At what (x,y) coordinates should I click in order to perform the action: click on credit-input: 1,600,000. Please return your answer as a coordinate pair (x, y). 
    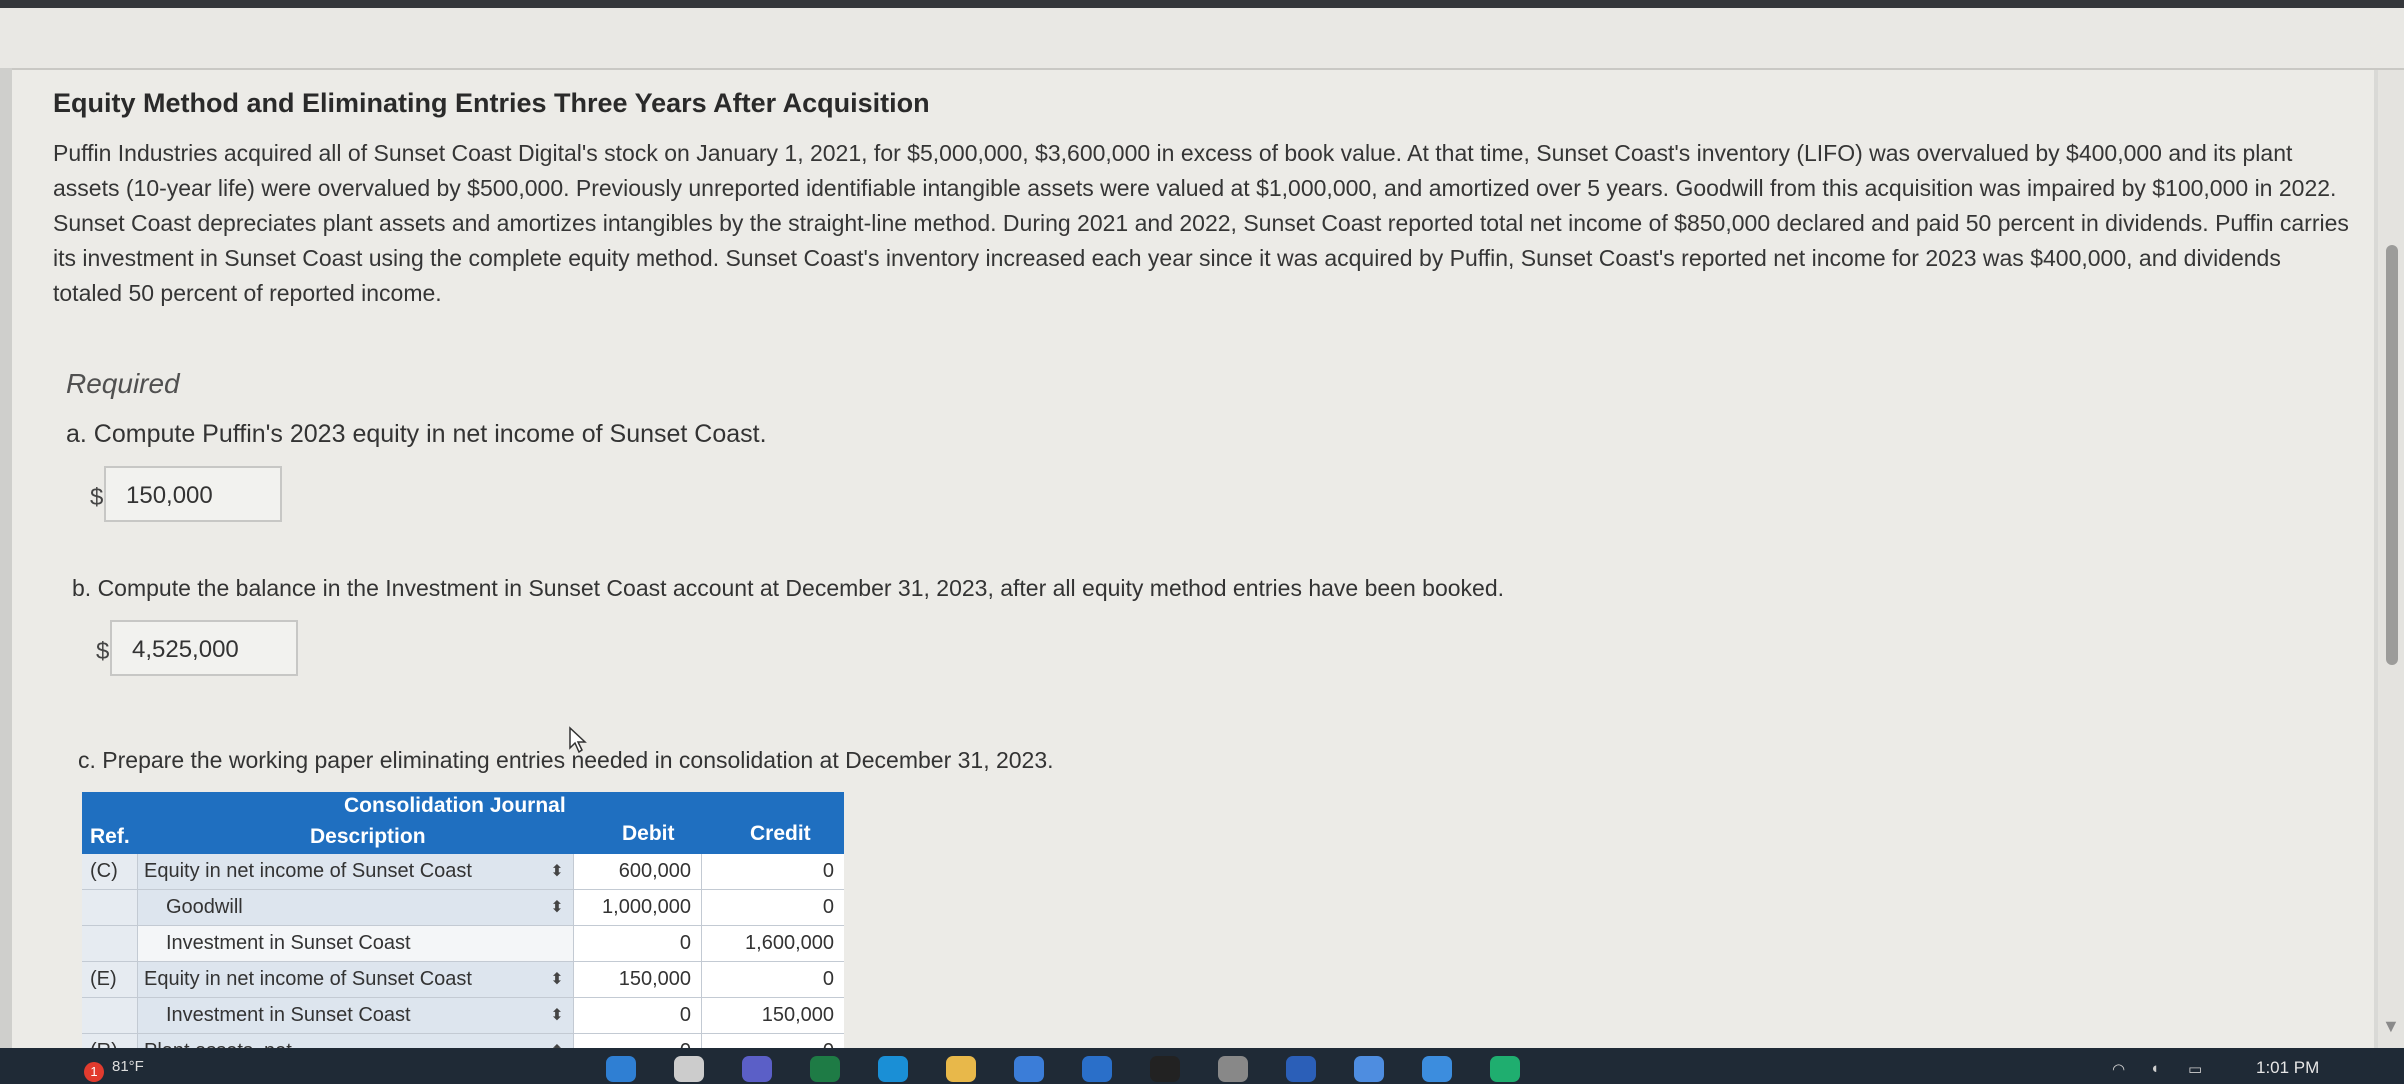
    Looking at the image, I should click on (773, 943).